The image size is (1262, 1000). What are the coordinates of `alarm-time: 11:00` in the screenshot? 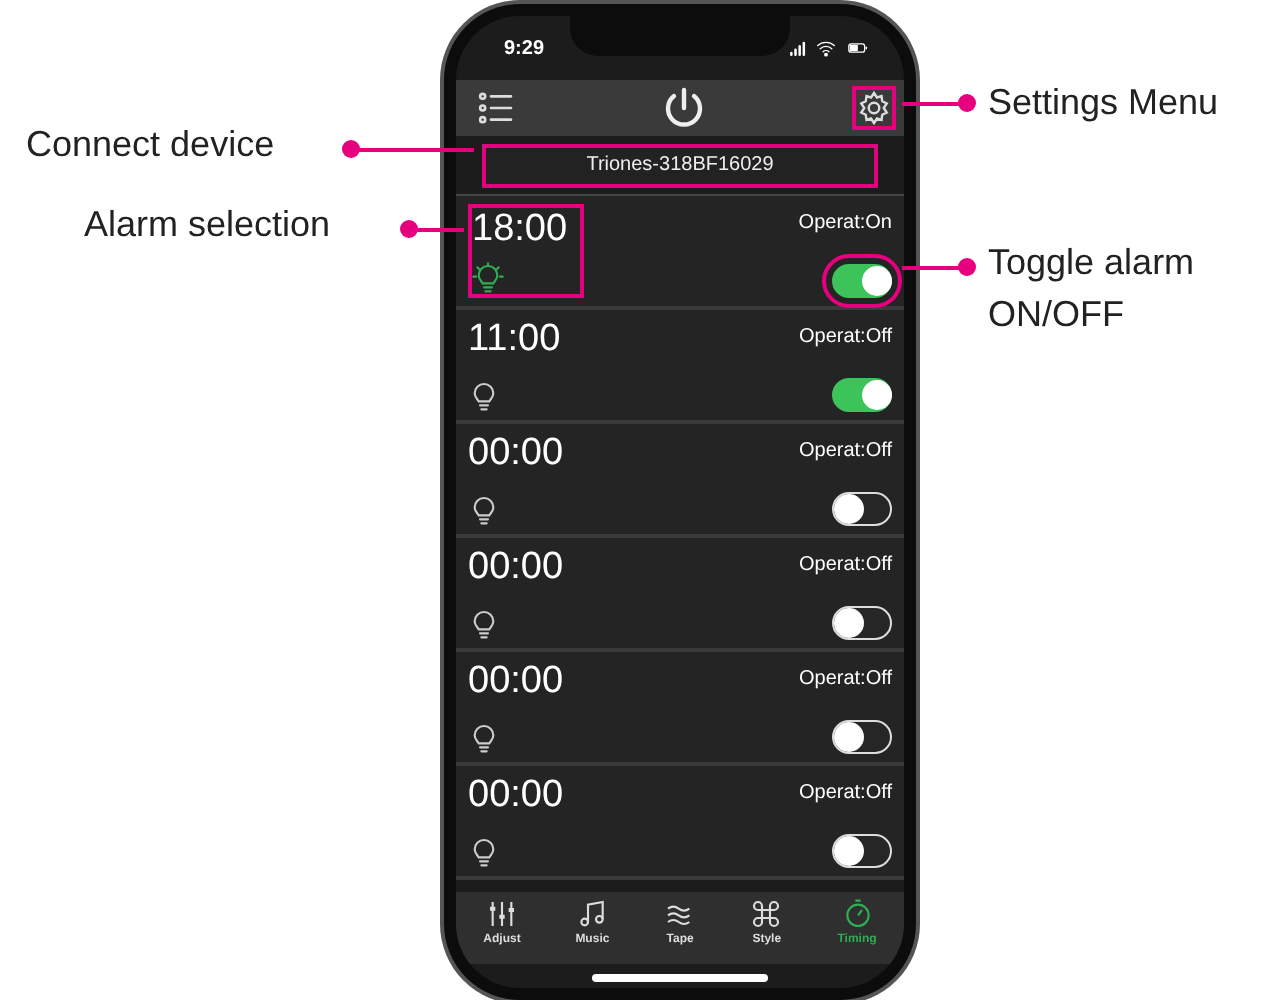 It's located at (514, 340).